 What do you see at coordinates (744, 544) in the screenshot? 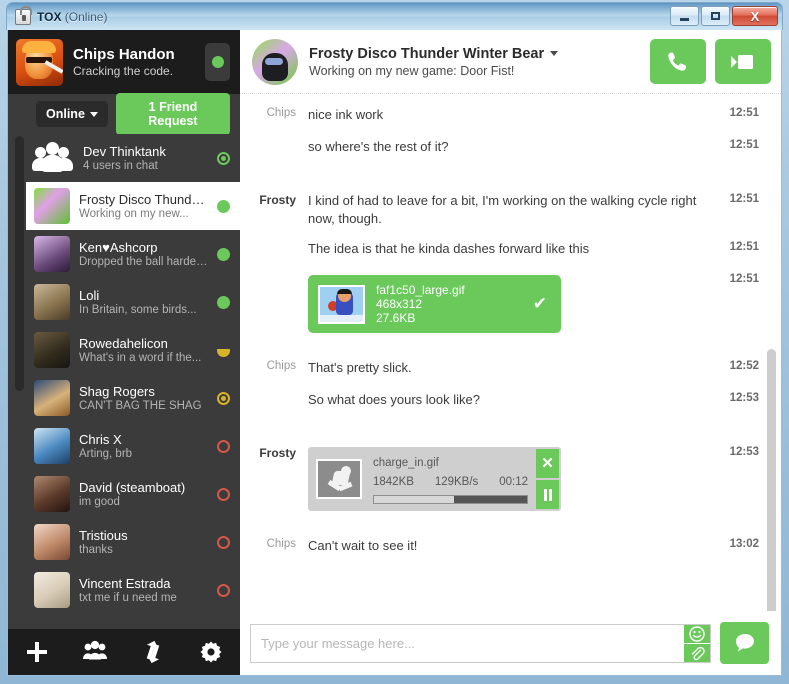
I see `message-timestamp: 13:02` at bounding box center [744, 544].